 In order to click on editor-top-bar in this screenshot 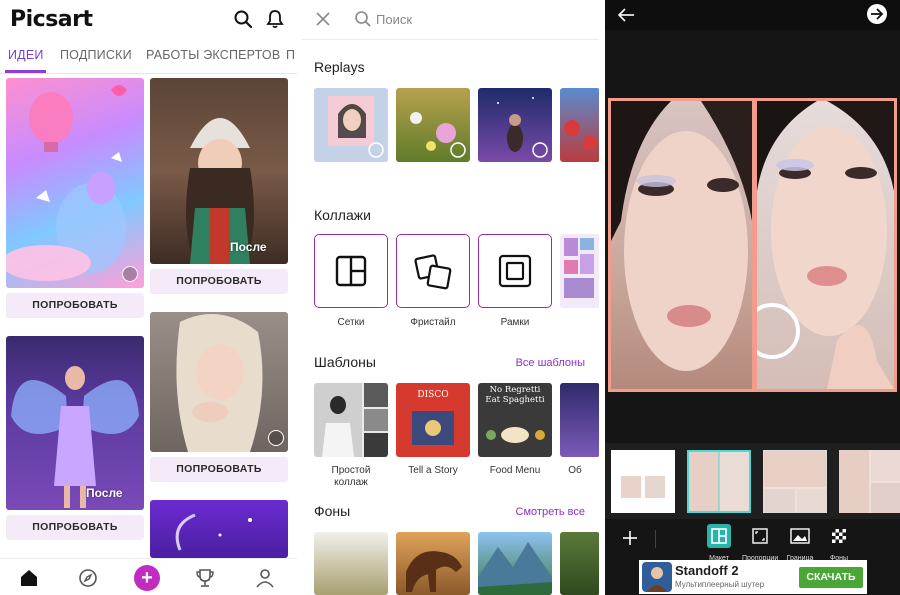, I will do `click(752, 15)`.